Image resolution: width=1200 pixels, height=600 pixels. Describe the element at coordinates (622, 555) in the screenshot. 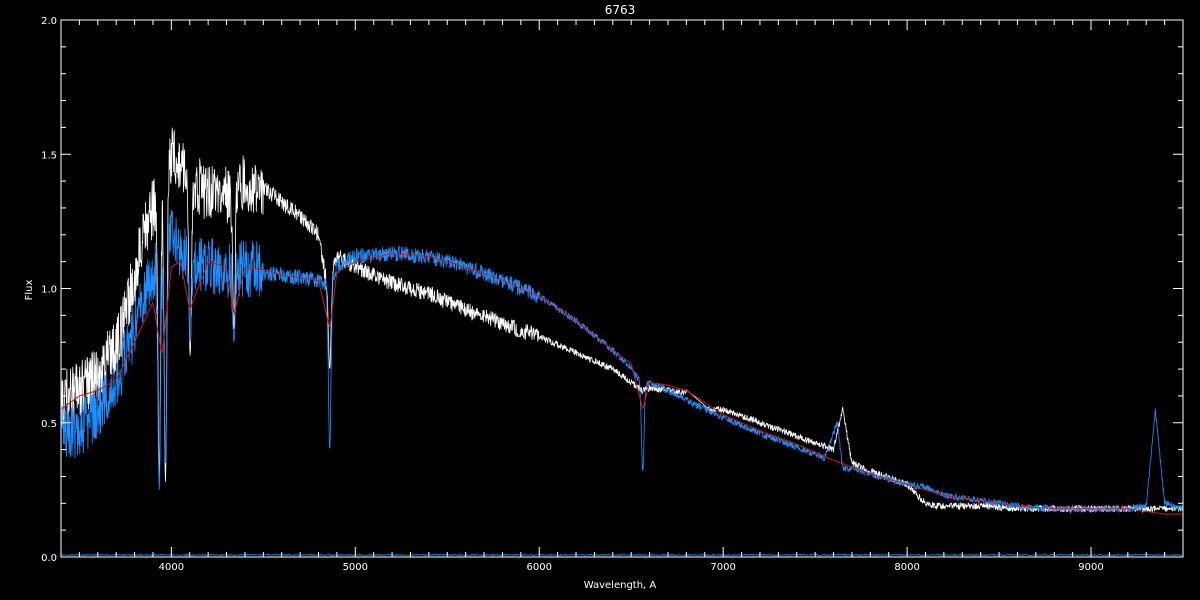

I see `series-2-baseline` at that location.